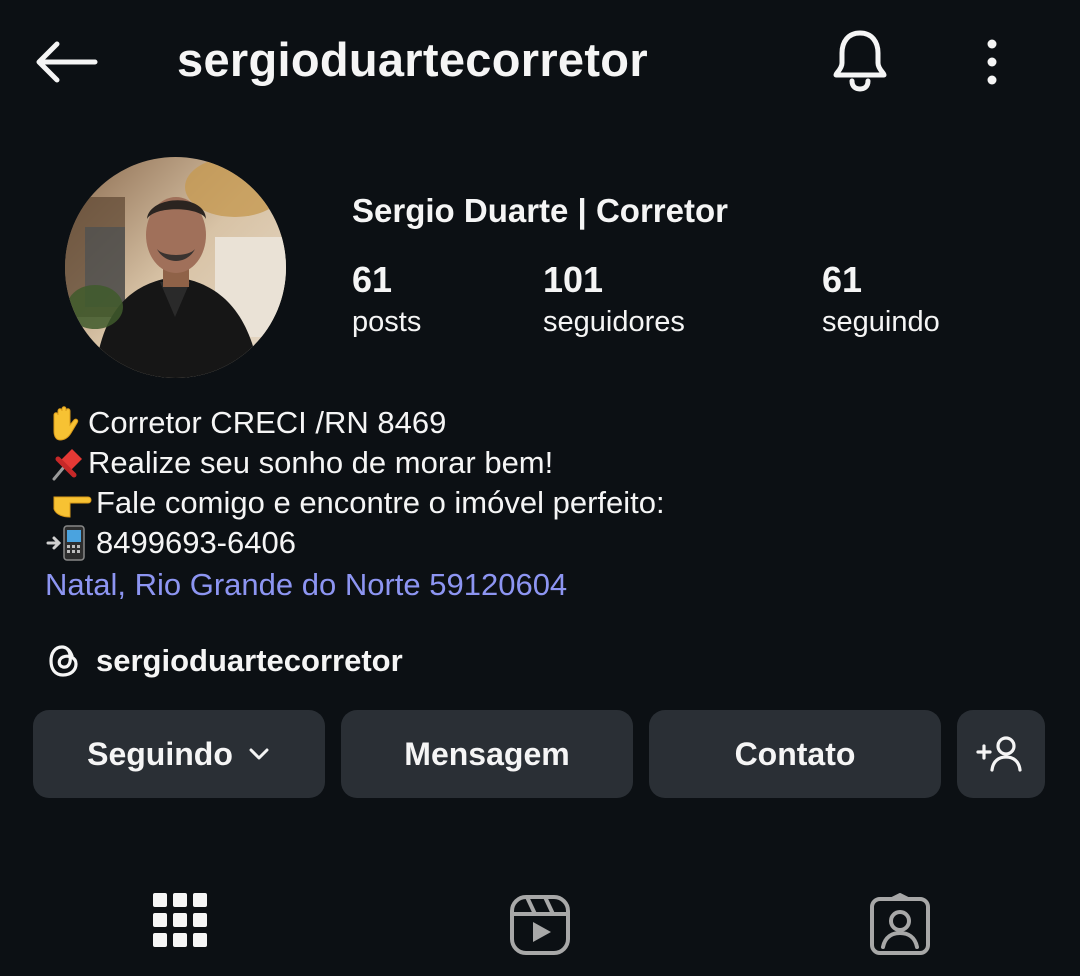 Image resolution: width=1080 pixels, height=976 pixels. Describe the element at coordinates (321, 462) in the screenshot. I see `bio-text: Realize seu sonho de morar bem!` at that location.